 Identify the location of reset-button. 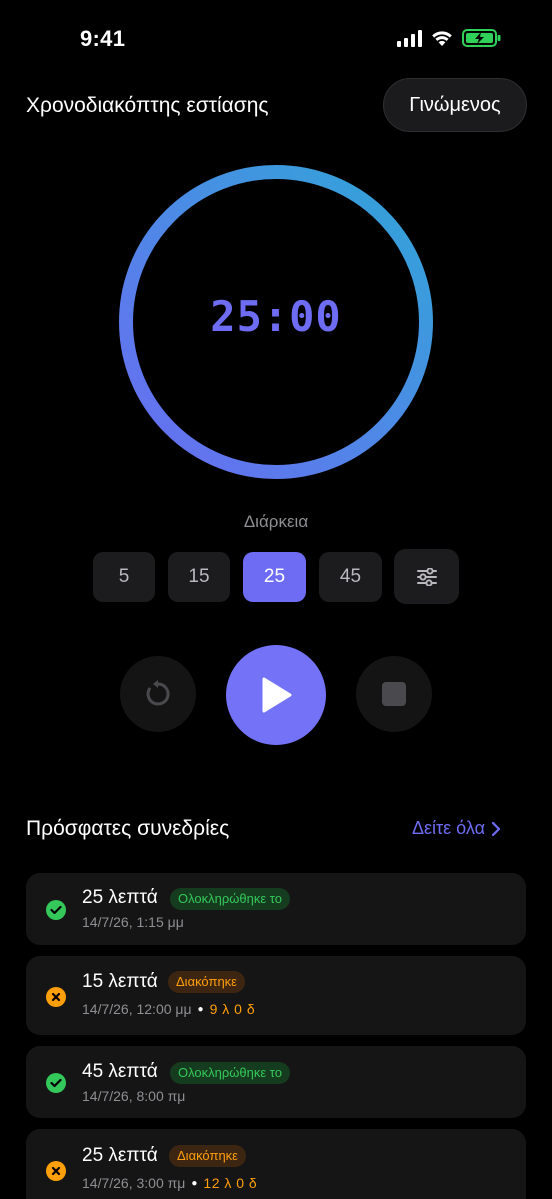
(158, 694).